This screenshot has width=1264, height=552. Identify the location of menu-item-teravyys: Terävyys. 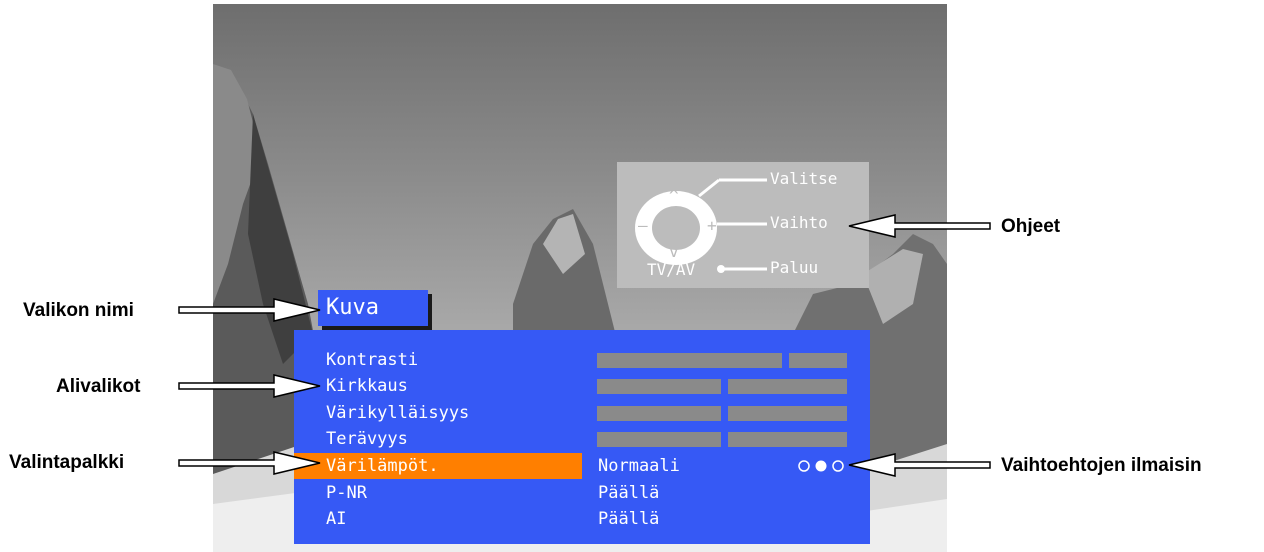
(582, 439).